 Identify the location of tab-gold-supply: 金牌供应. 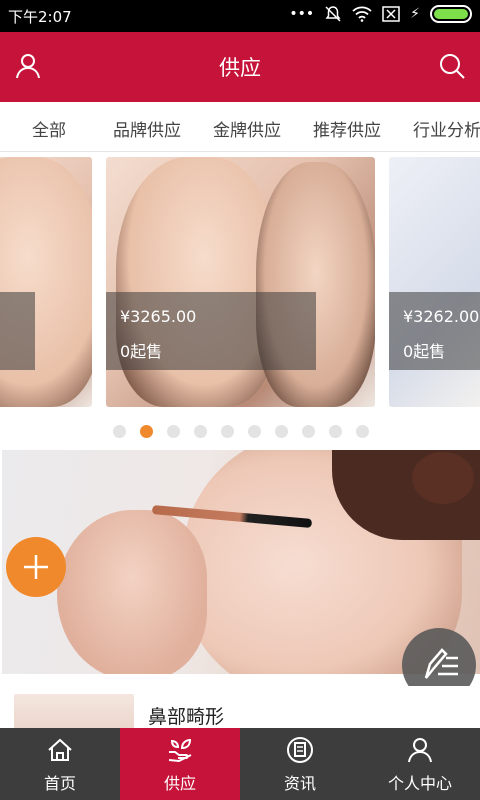
(247, 128).